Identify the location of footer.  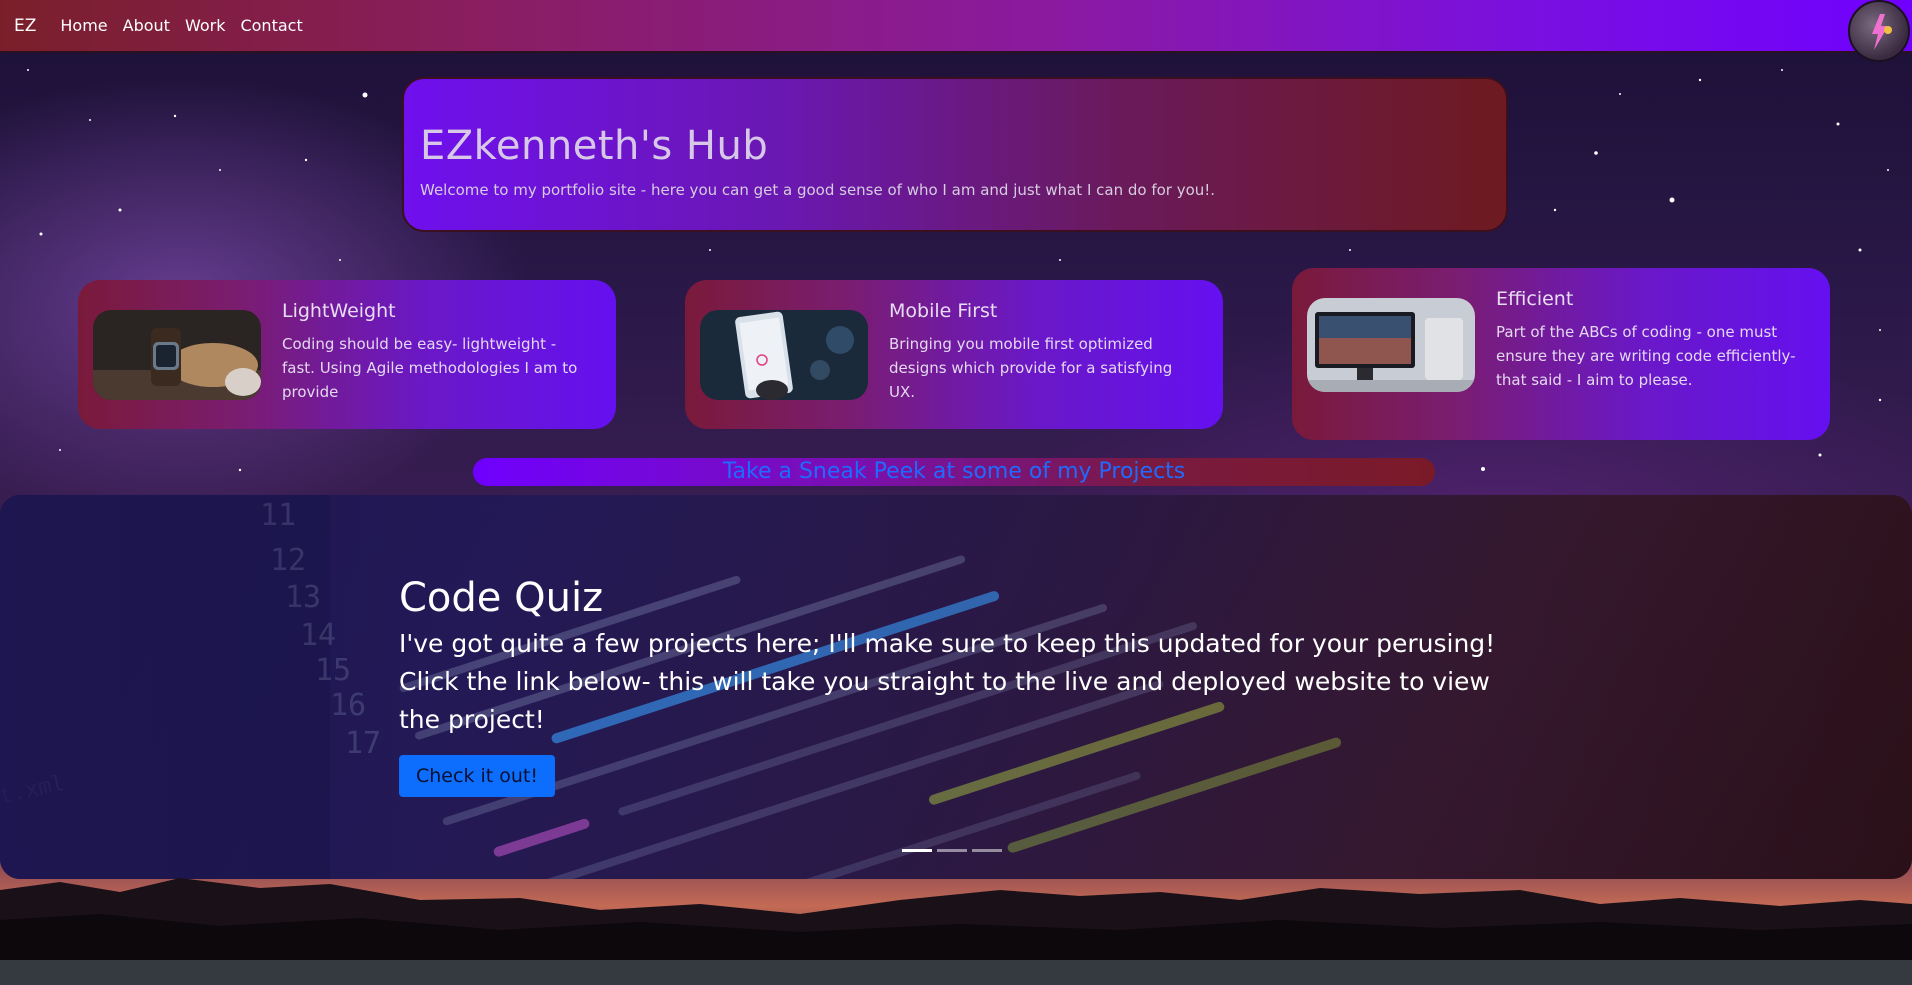
(956, 972).